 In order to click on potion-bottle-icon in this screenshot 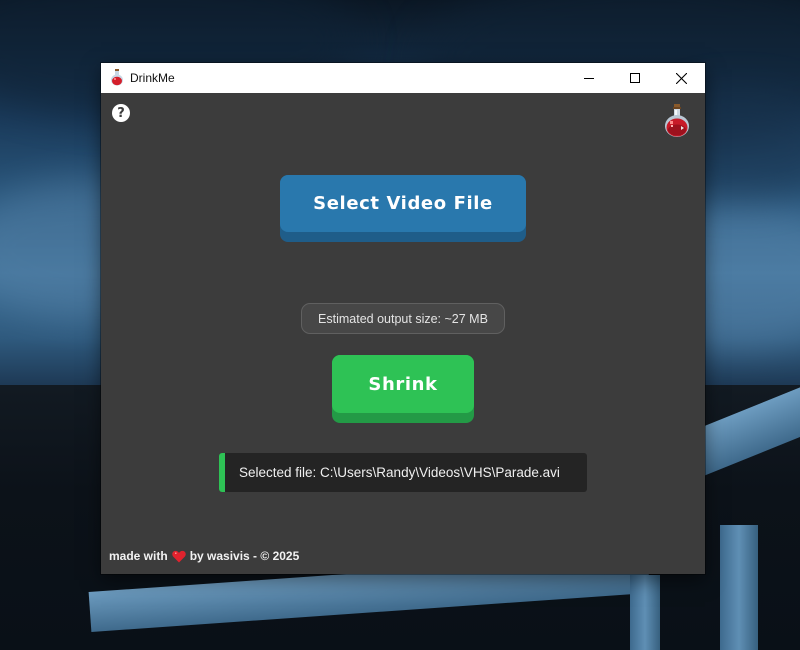, I will do `click(677, 120)`.